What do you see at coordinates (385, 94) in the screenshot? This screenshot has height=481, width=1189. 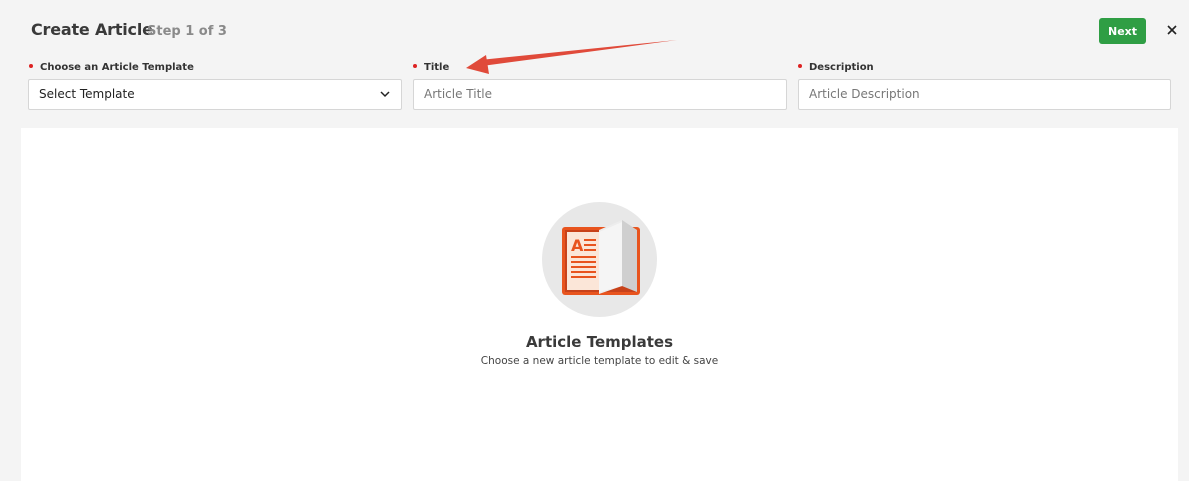 I see `chevron-down-icon` at bounding box center [385, 94].